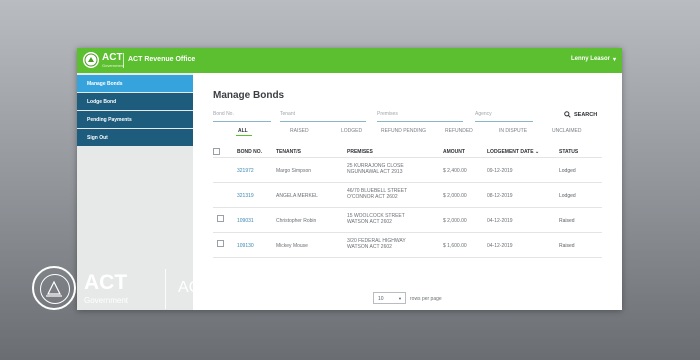 Image resolution: width=700 pixels, height=360 pixels. What do you see at coordinates (249, 152) in the screenshot?
I see `column-header-bond-no: BOND NO.` at bounding box center [249, 152].